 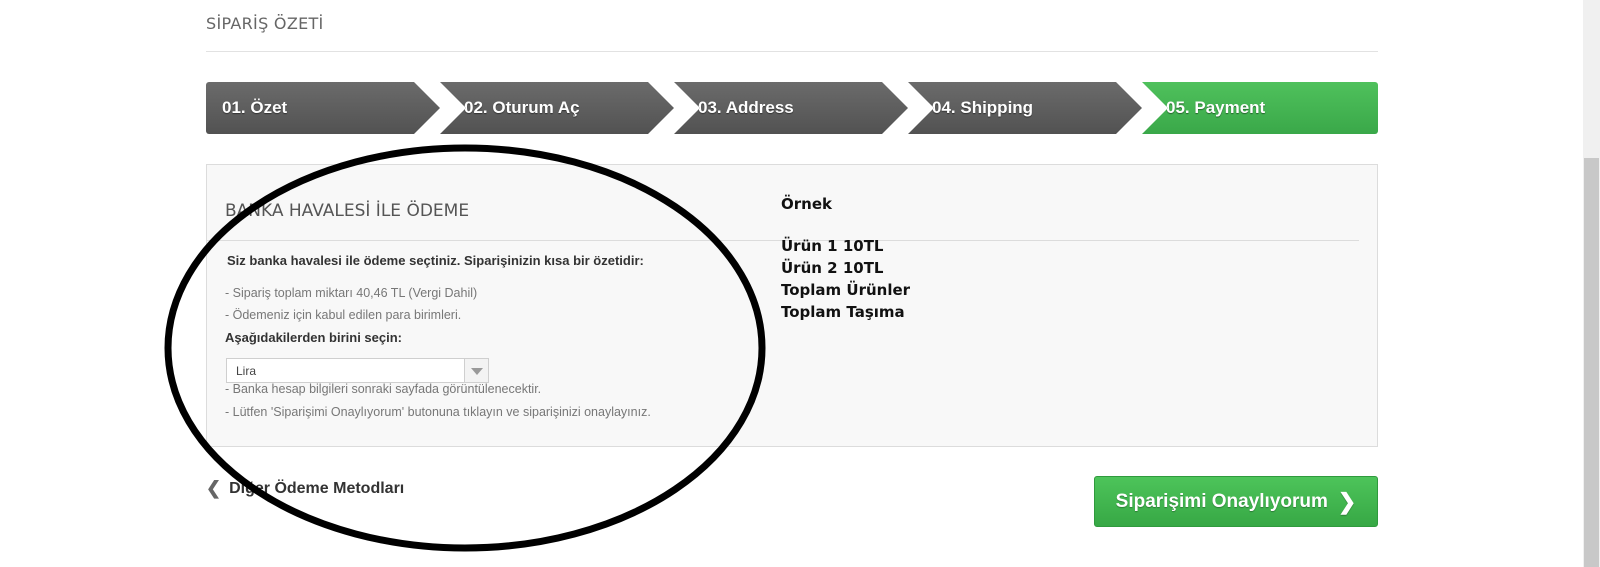 What do you see at coordinates (832, 268) in the screenshot?
I see `summary-item-2: Ürün 2 10TL` at bounding box center [832, 268].